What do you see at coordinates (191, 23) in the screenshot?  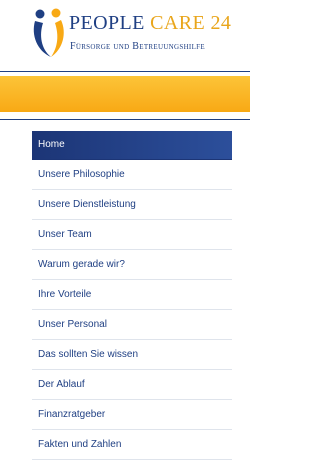 I see `brand-name-part2: CARE 24` at bounding box center [191, 23].